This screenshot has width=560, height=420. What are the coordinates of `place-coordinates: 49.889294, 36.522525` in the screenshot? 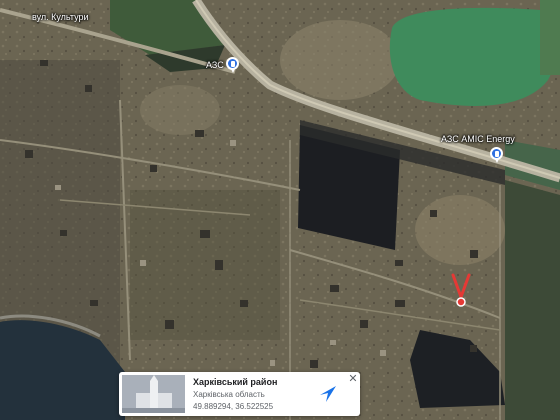 It's located at (233, 406).